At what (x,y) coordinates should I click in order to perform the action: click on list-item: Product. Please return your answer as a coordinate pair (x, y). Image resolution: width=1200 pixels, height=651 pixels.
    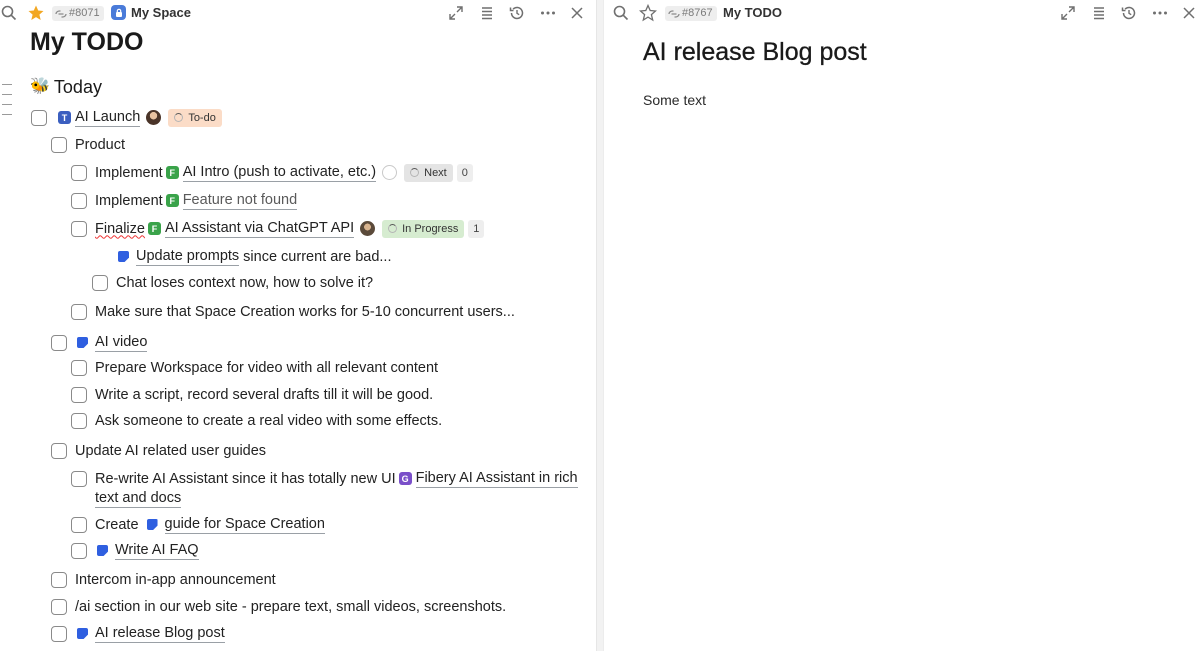
    Looking at the image, I should click on (88, 145).